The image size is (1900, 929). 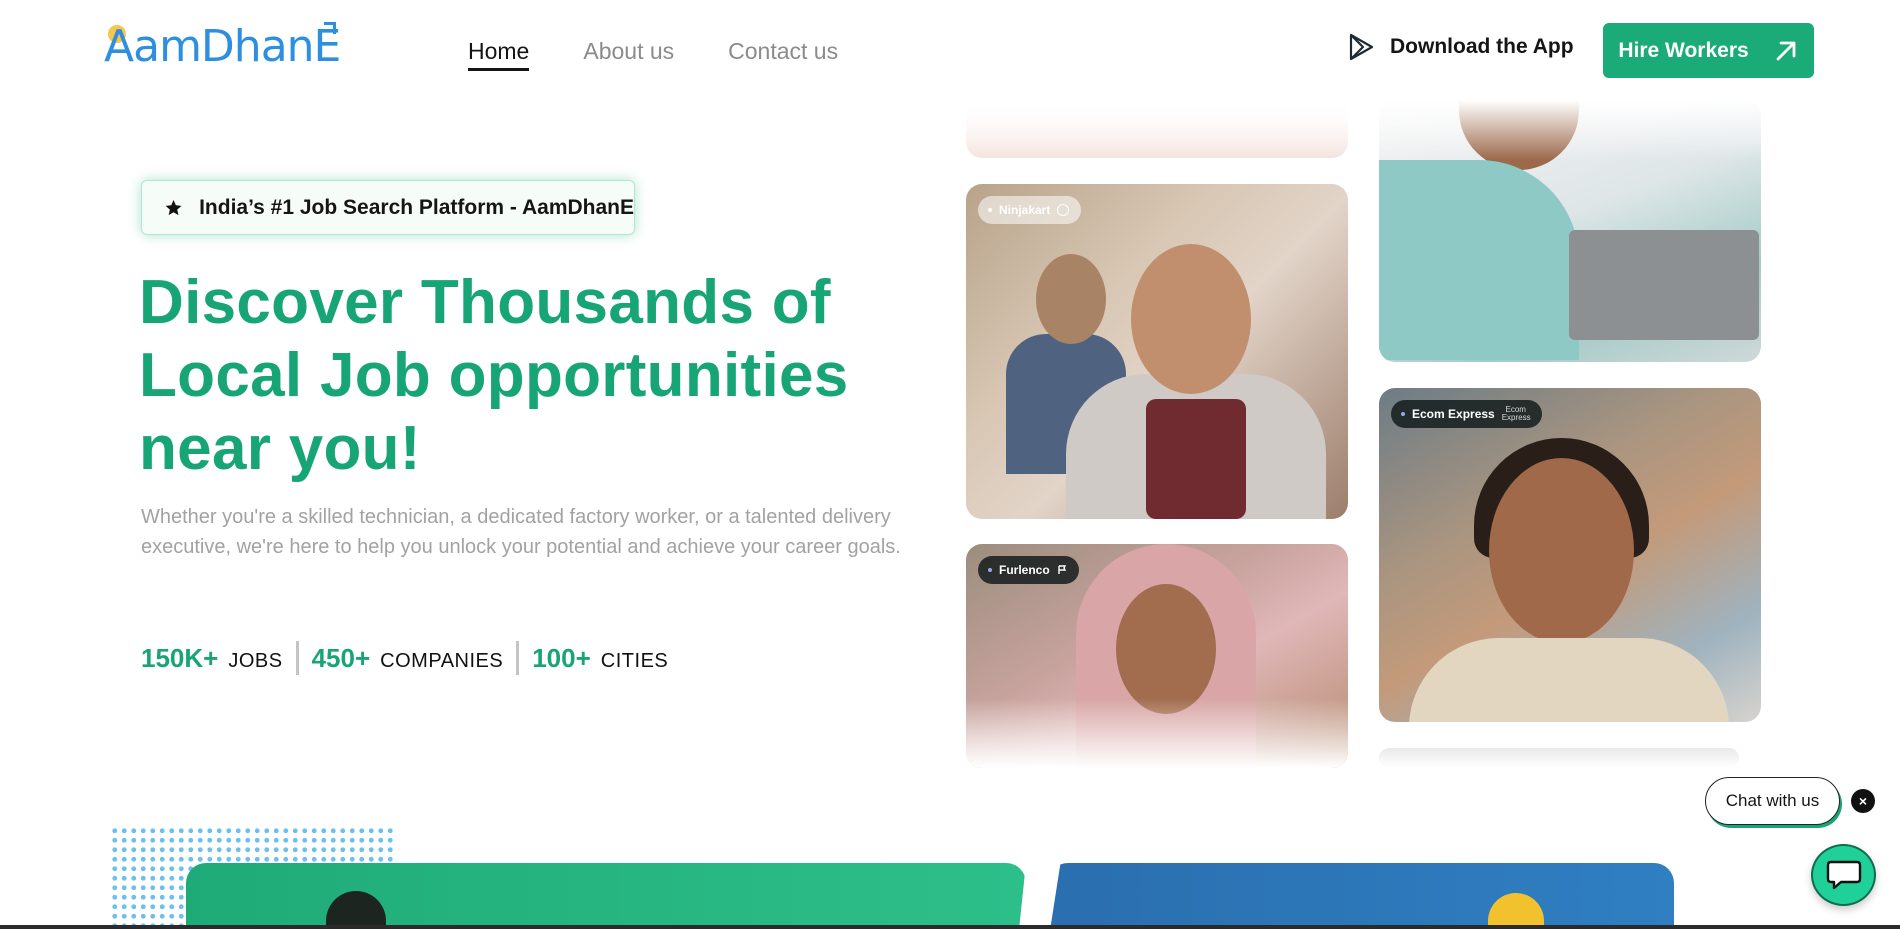 I want to click on stat-label: JOBS, so click(x=255, y=660).